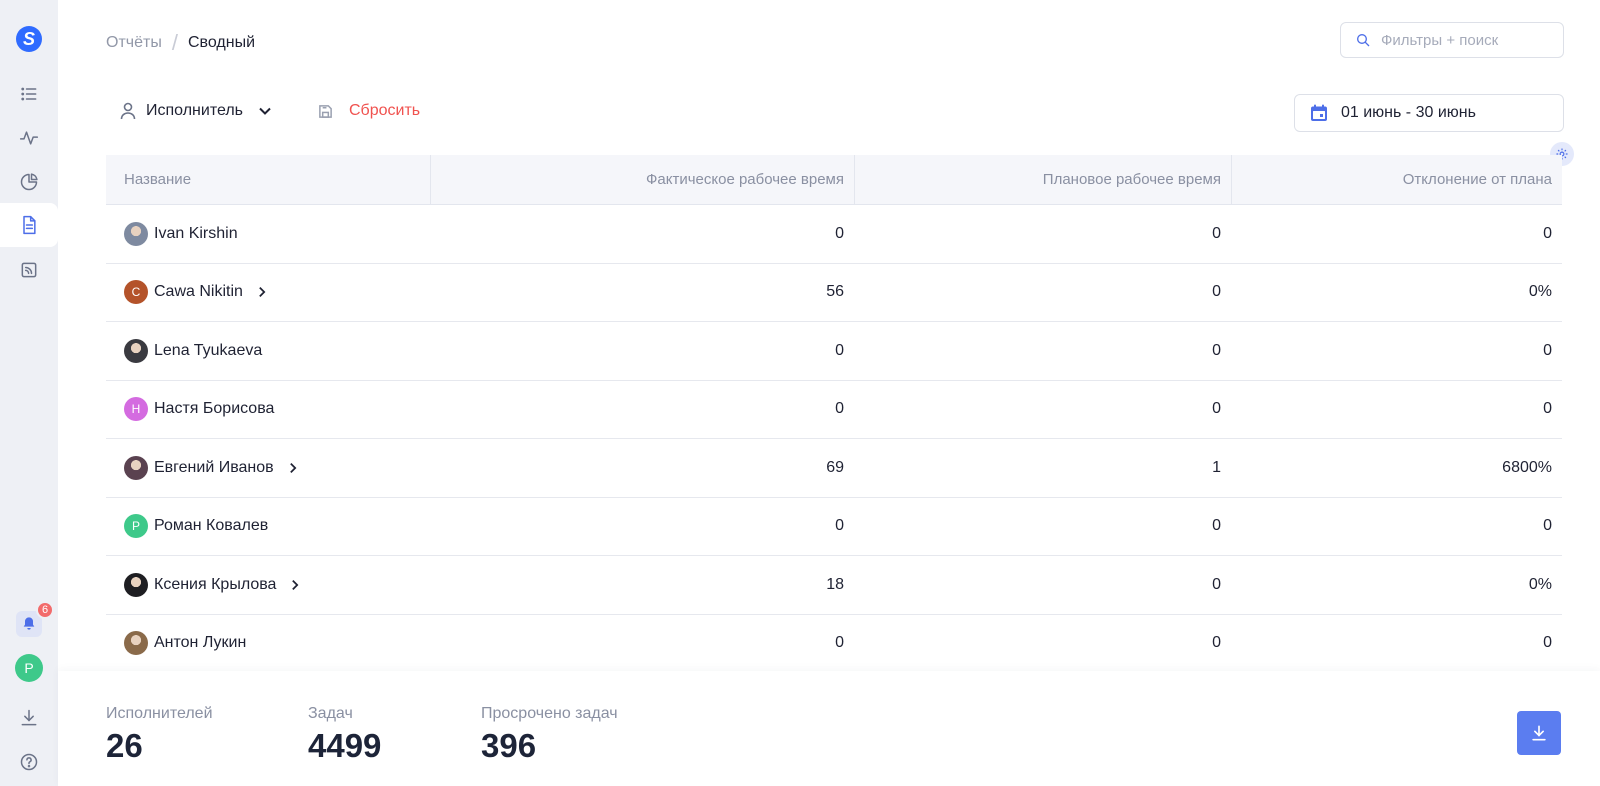 The height and width of the screenshot is (786, 1600). I want to click on stat-label: Задач, so click(330, 713).